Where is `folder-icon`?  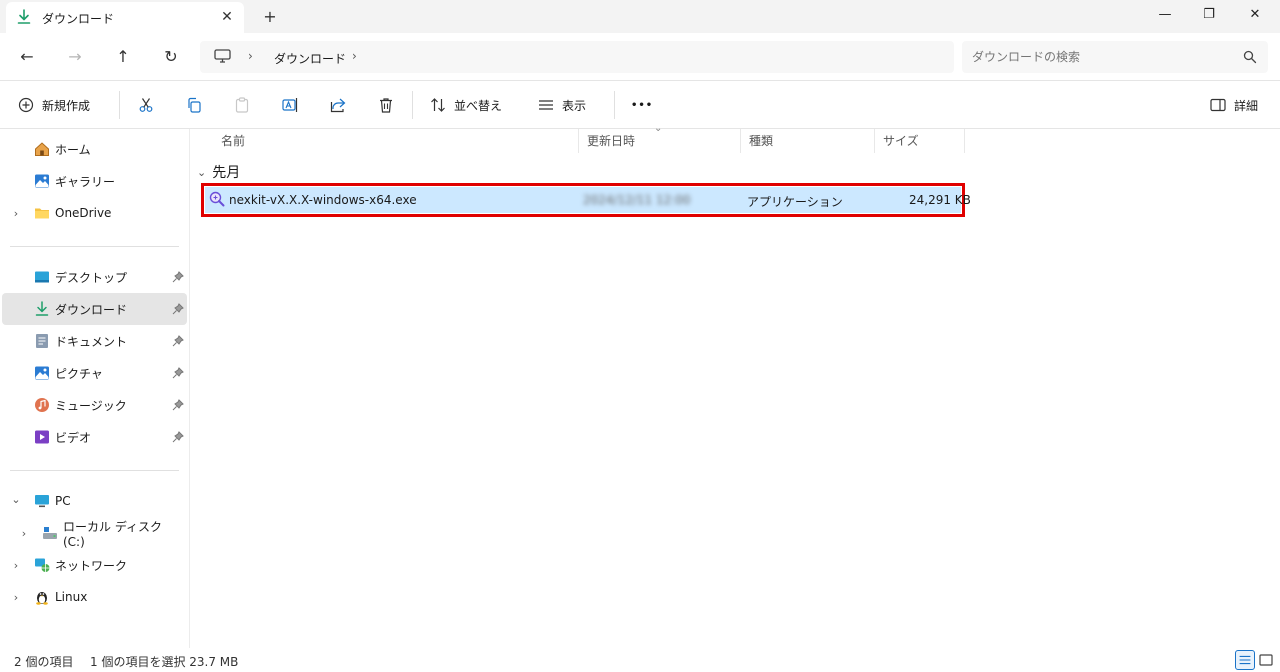
folder-icon is located at coordinates (42, 213).